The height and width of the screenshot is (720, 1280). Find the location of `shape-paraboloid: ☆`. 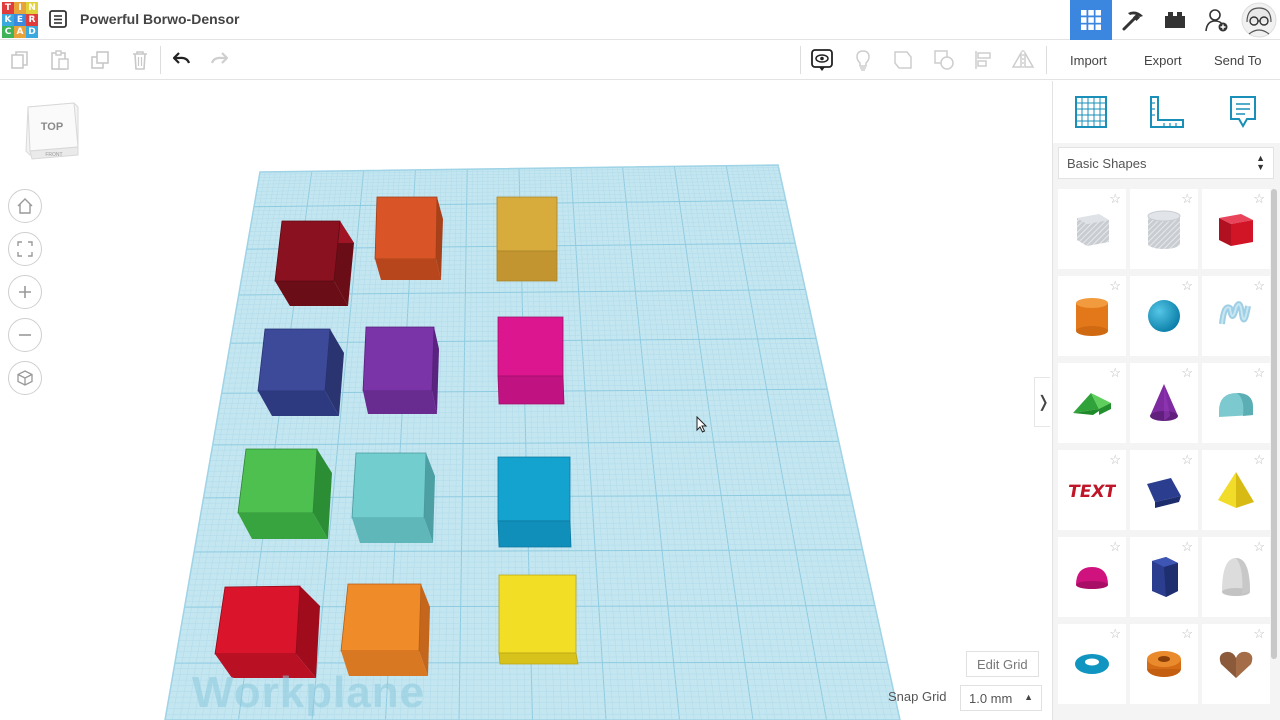

shape-paraboloid: ☆ is located at coordinates (1236, 577).